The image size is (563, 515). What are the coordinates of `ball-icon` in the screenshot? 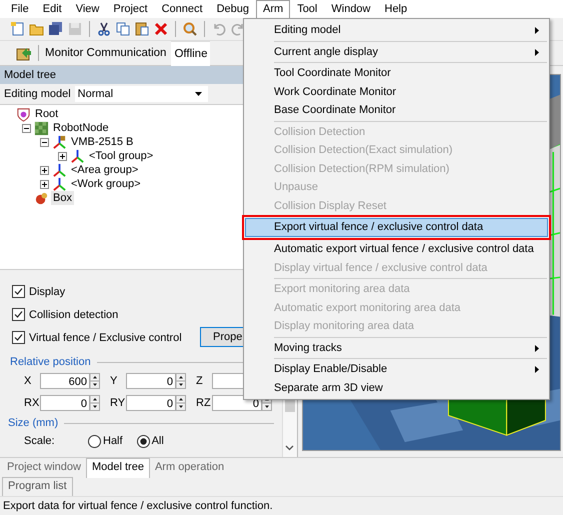 It's located at (41, 198).